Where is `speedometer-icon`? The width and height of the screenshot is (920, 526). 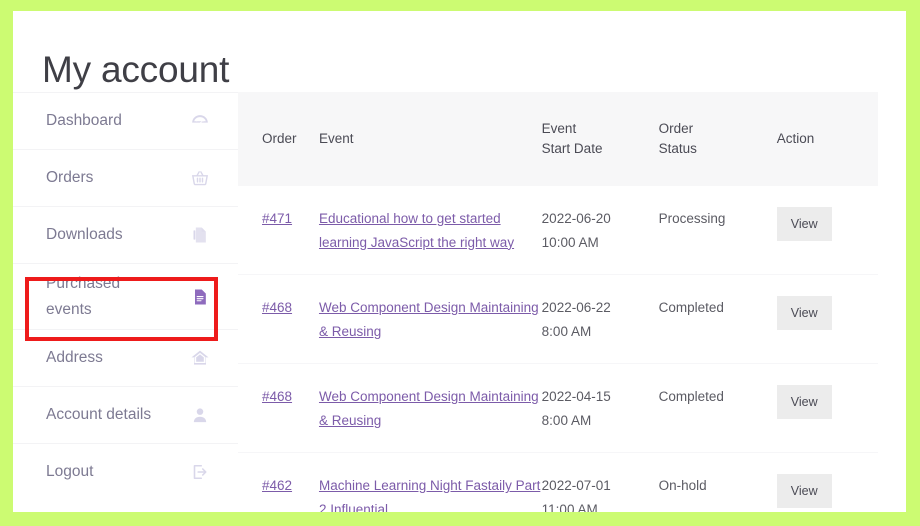 speedometer-icon is located at coordinates (200, 121).